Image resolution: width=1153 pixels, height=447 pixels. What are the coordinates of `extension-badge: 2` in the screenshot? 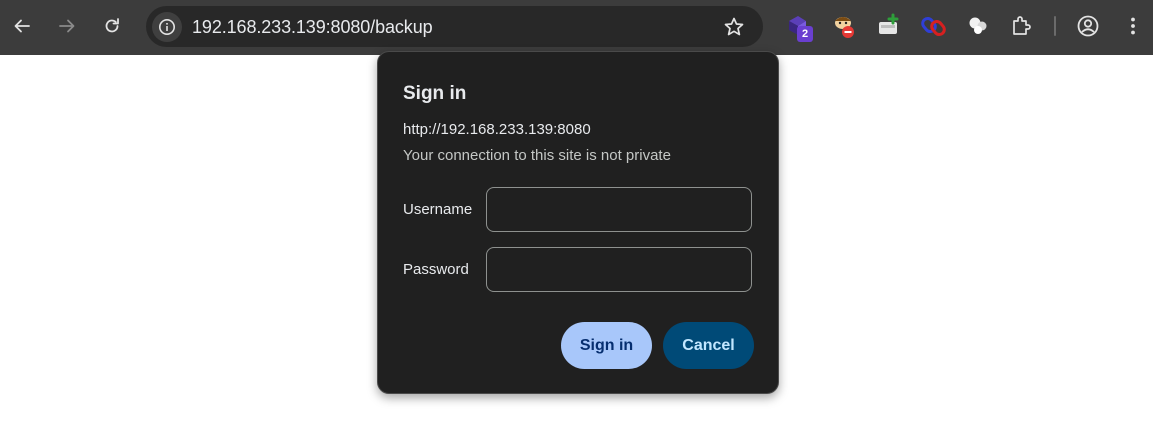 It's located at (805, 34).